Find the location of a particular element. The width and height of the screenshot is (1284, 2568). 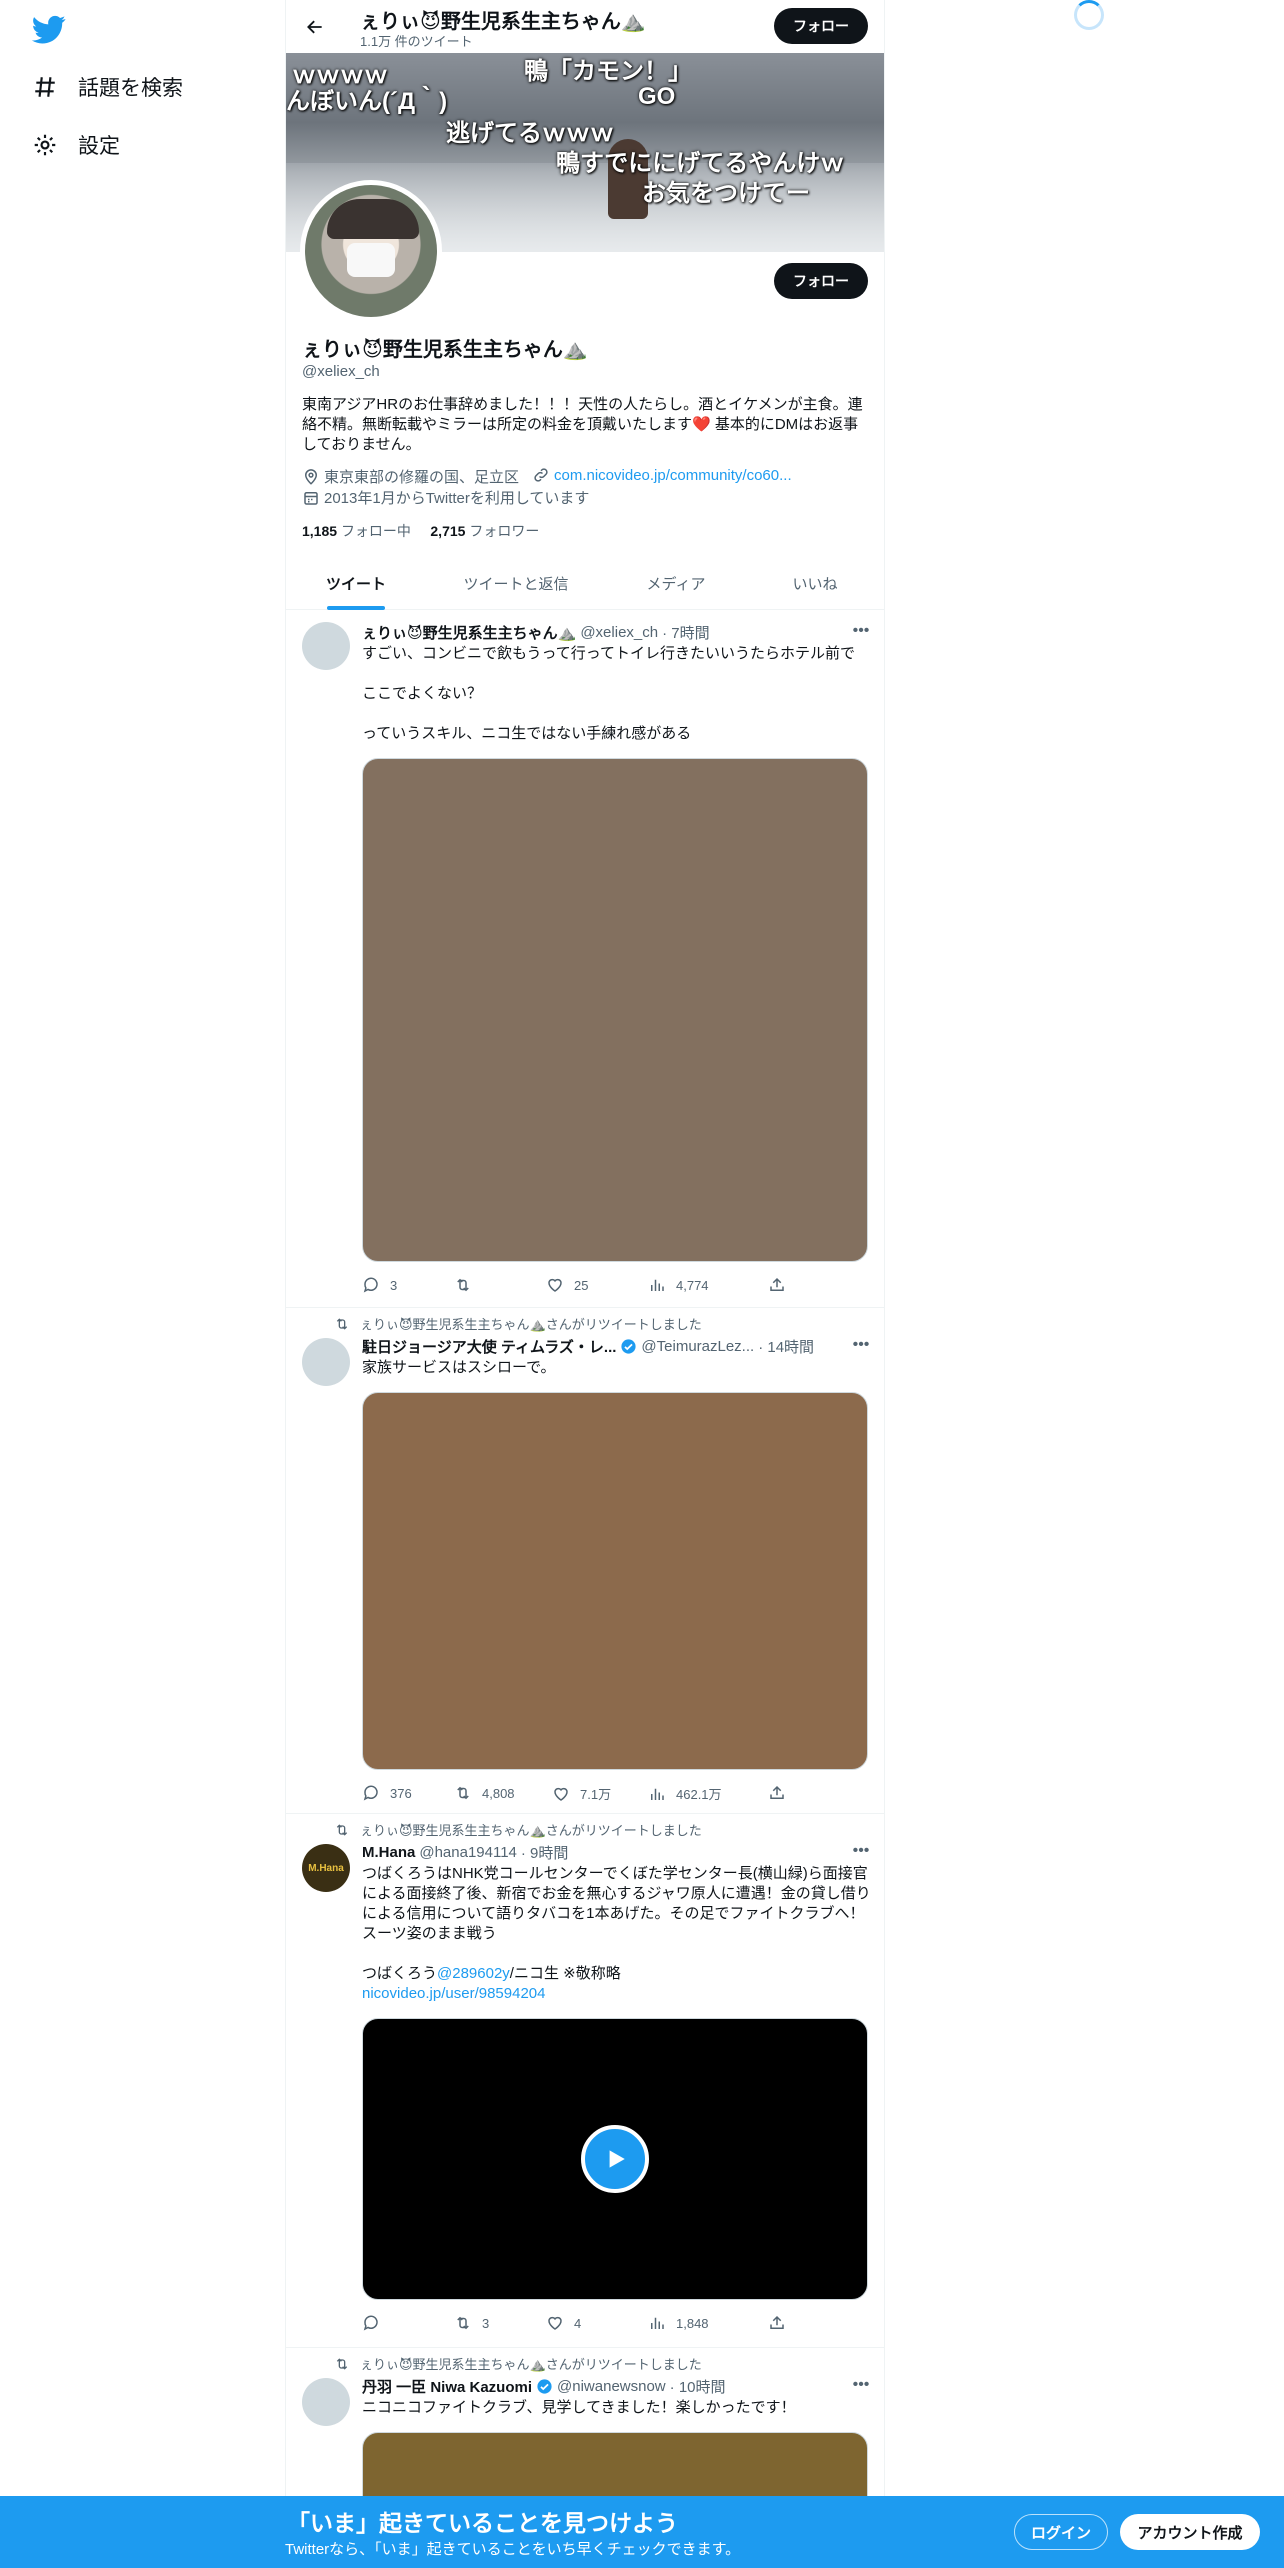

mention-link: @289602y is located at coordinates (473, 1973).